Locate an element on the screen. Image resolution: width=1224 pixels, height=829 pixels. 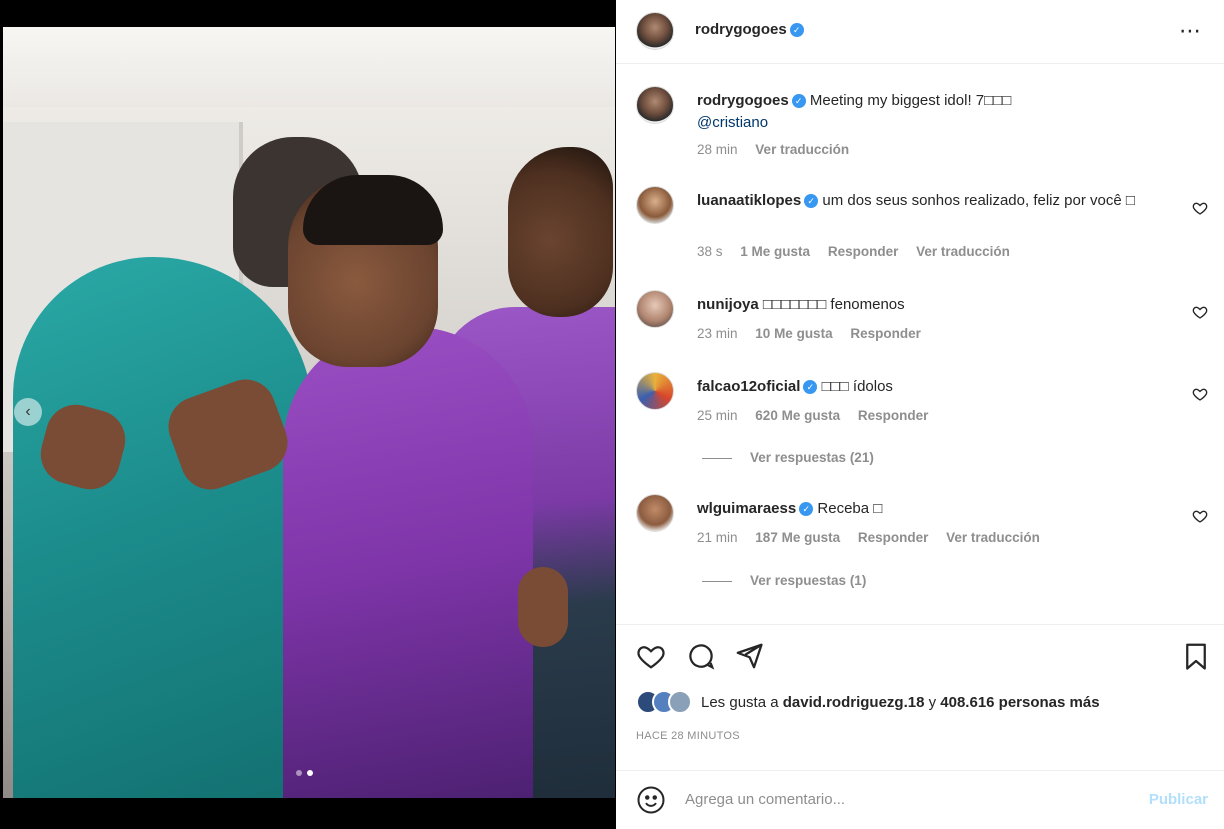
caption-time: 28 min is located at coordinates (717, 149).